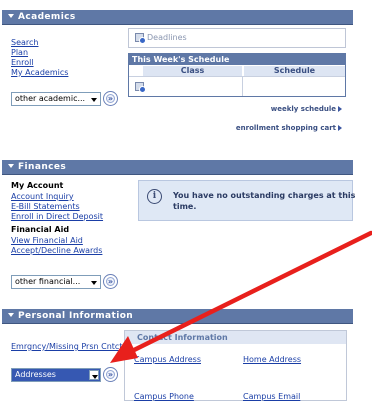 The width and height of the screenshot is (372, 402). What do you see at coordinates (76, 316) in the screenshot?
I see `personal-info-title: Personal Information` at bounding box center [76, 316].